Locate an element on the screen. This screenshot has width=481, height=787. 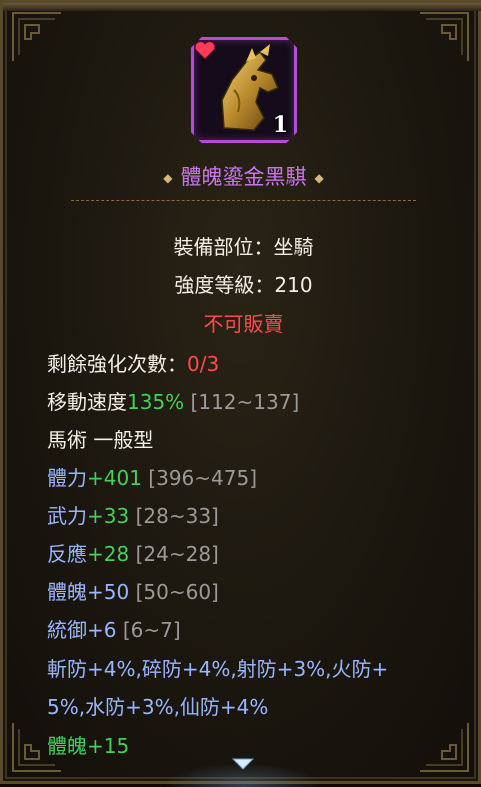
move-speed-line: 移動速度135% [112~137] is located at coordinates (173, 400).